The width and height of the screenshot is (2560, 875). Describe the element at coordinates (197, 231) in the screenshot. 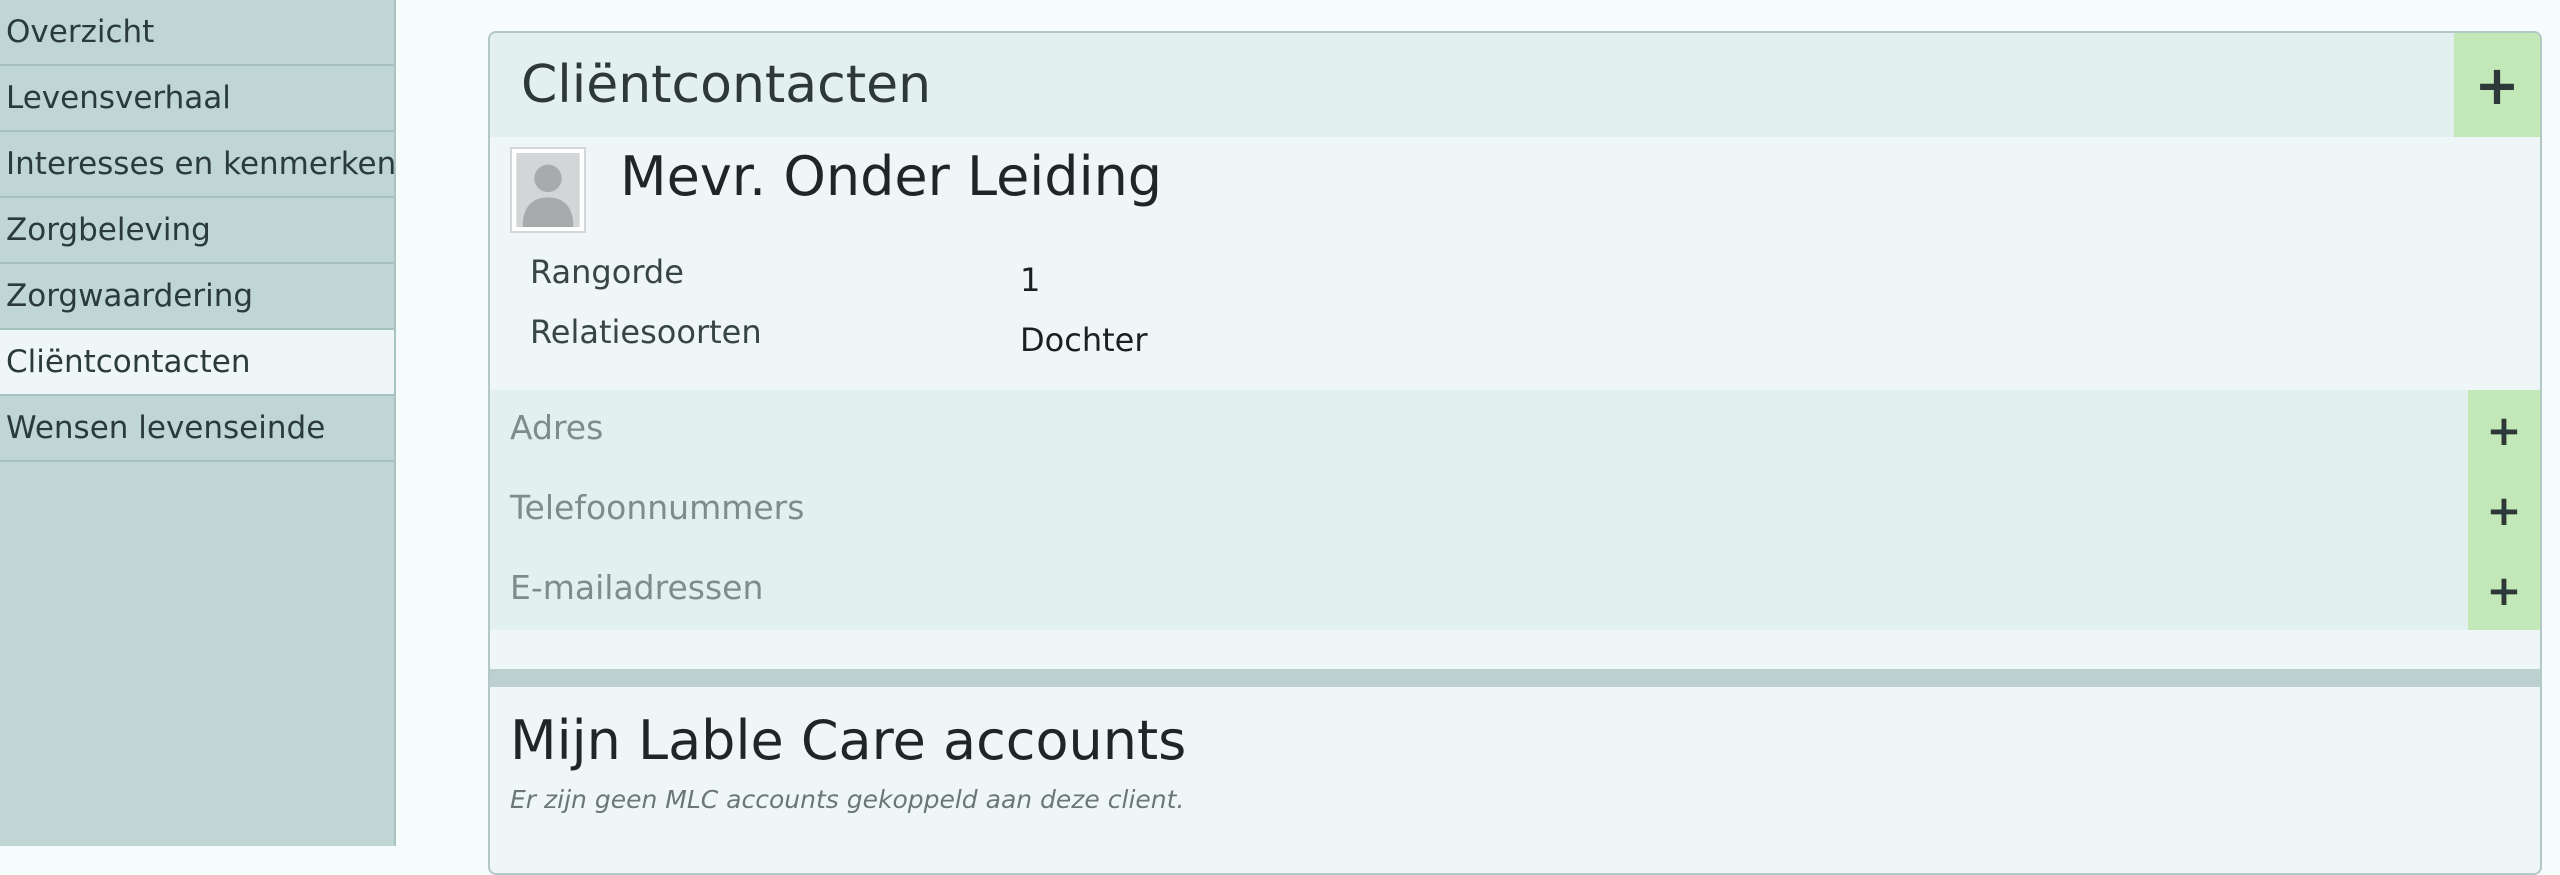

I see `sidebar-item-zorgbeleving: Zorgbeleving` at that location.